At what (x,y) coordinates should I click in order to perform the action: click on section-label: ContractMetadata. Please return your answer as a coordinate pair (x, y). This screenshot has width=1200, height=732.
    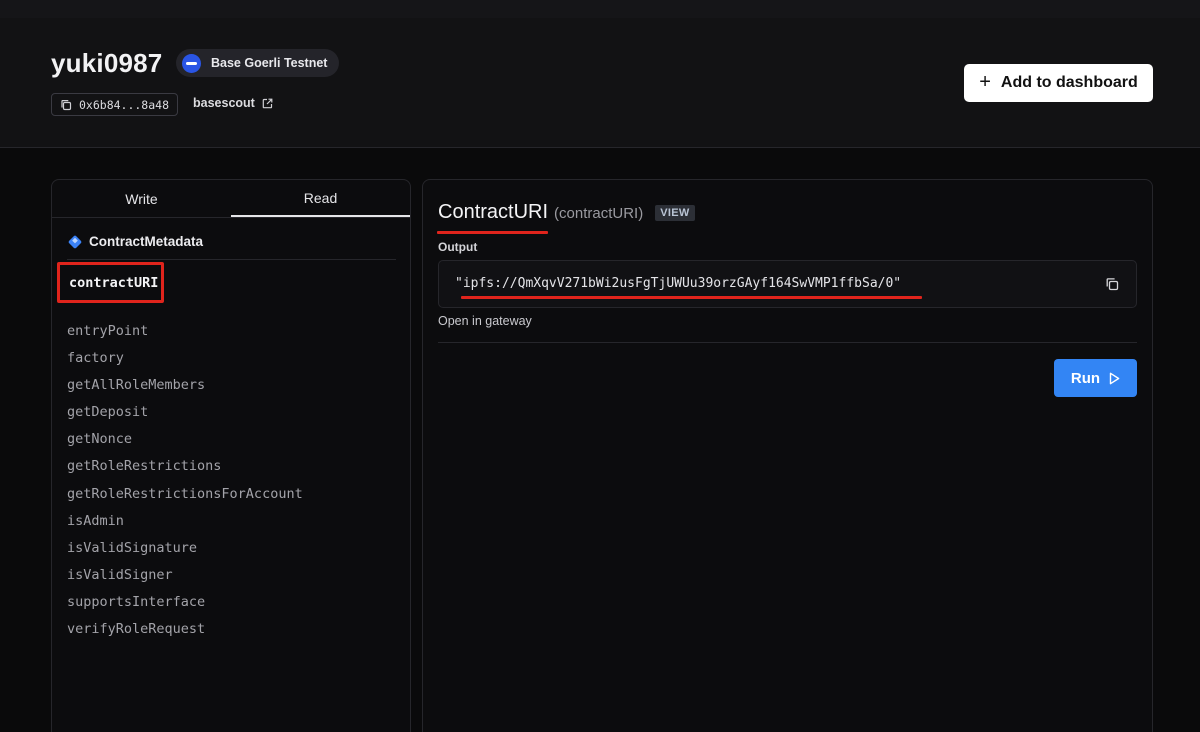
    Looking at the image, I should click on (146, 241).